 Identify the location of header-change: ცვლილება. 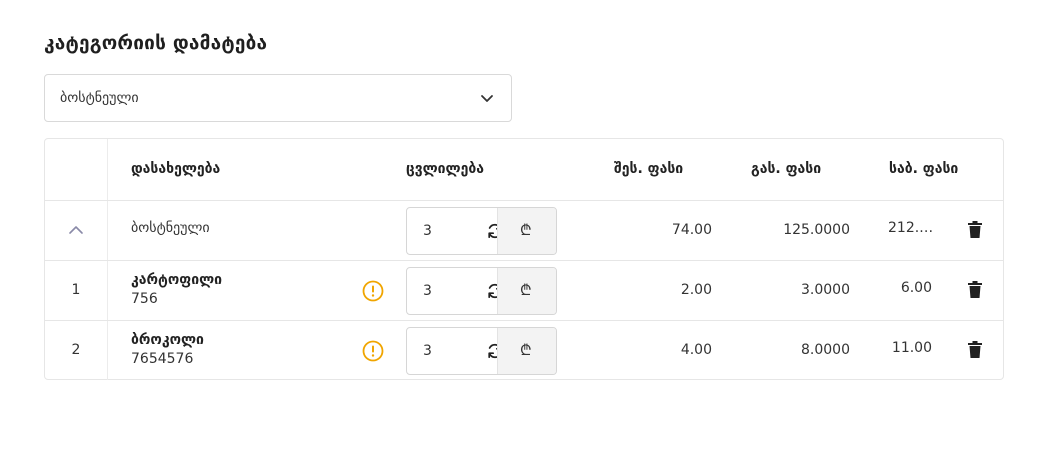
(445, 169).